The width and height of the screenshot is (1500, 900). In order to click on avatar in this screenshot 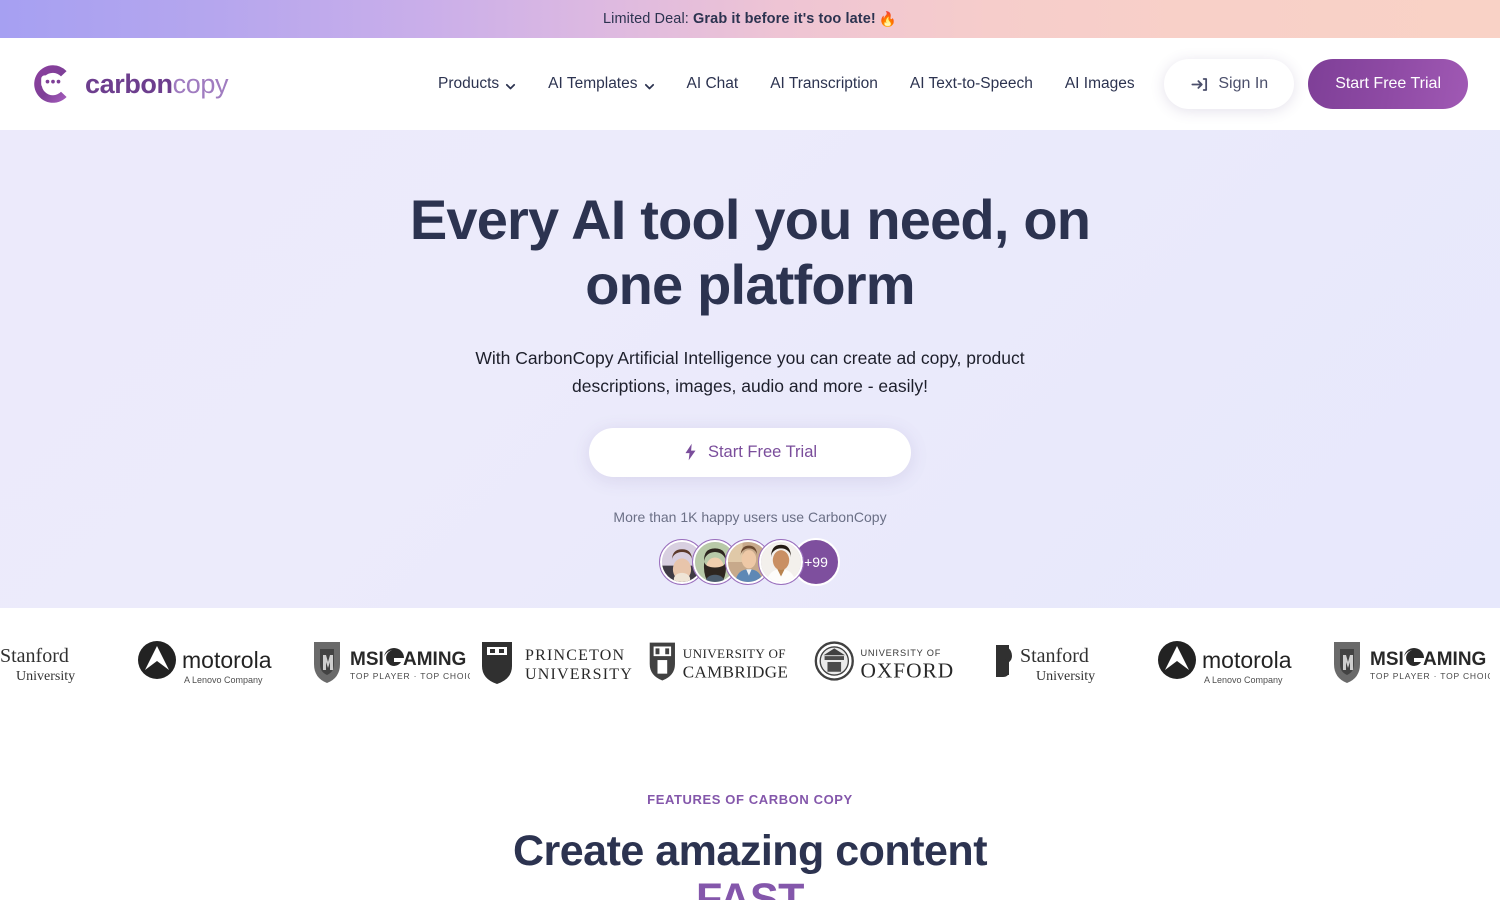, I will do `click(781, 561)`.